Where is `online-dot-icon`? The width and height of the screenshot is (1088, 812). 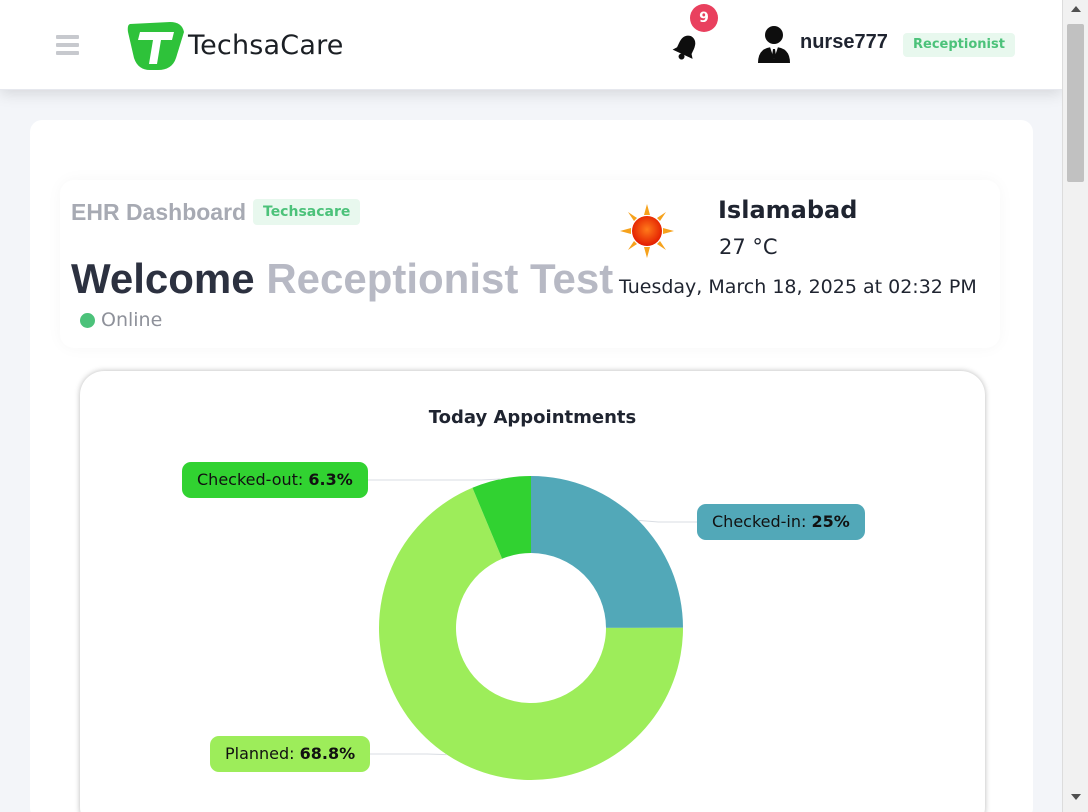 online-dot-icon is located at coordinates (87, 320).